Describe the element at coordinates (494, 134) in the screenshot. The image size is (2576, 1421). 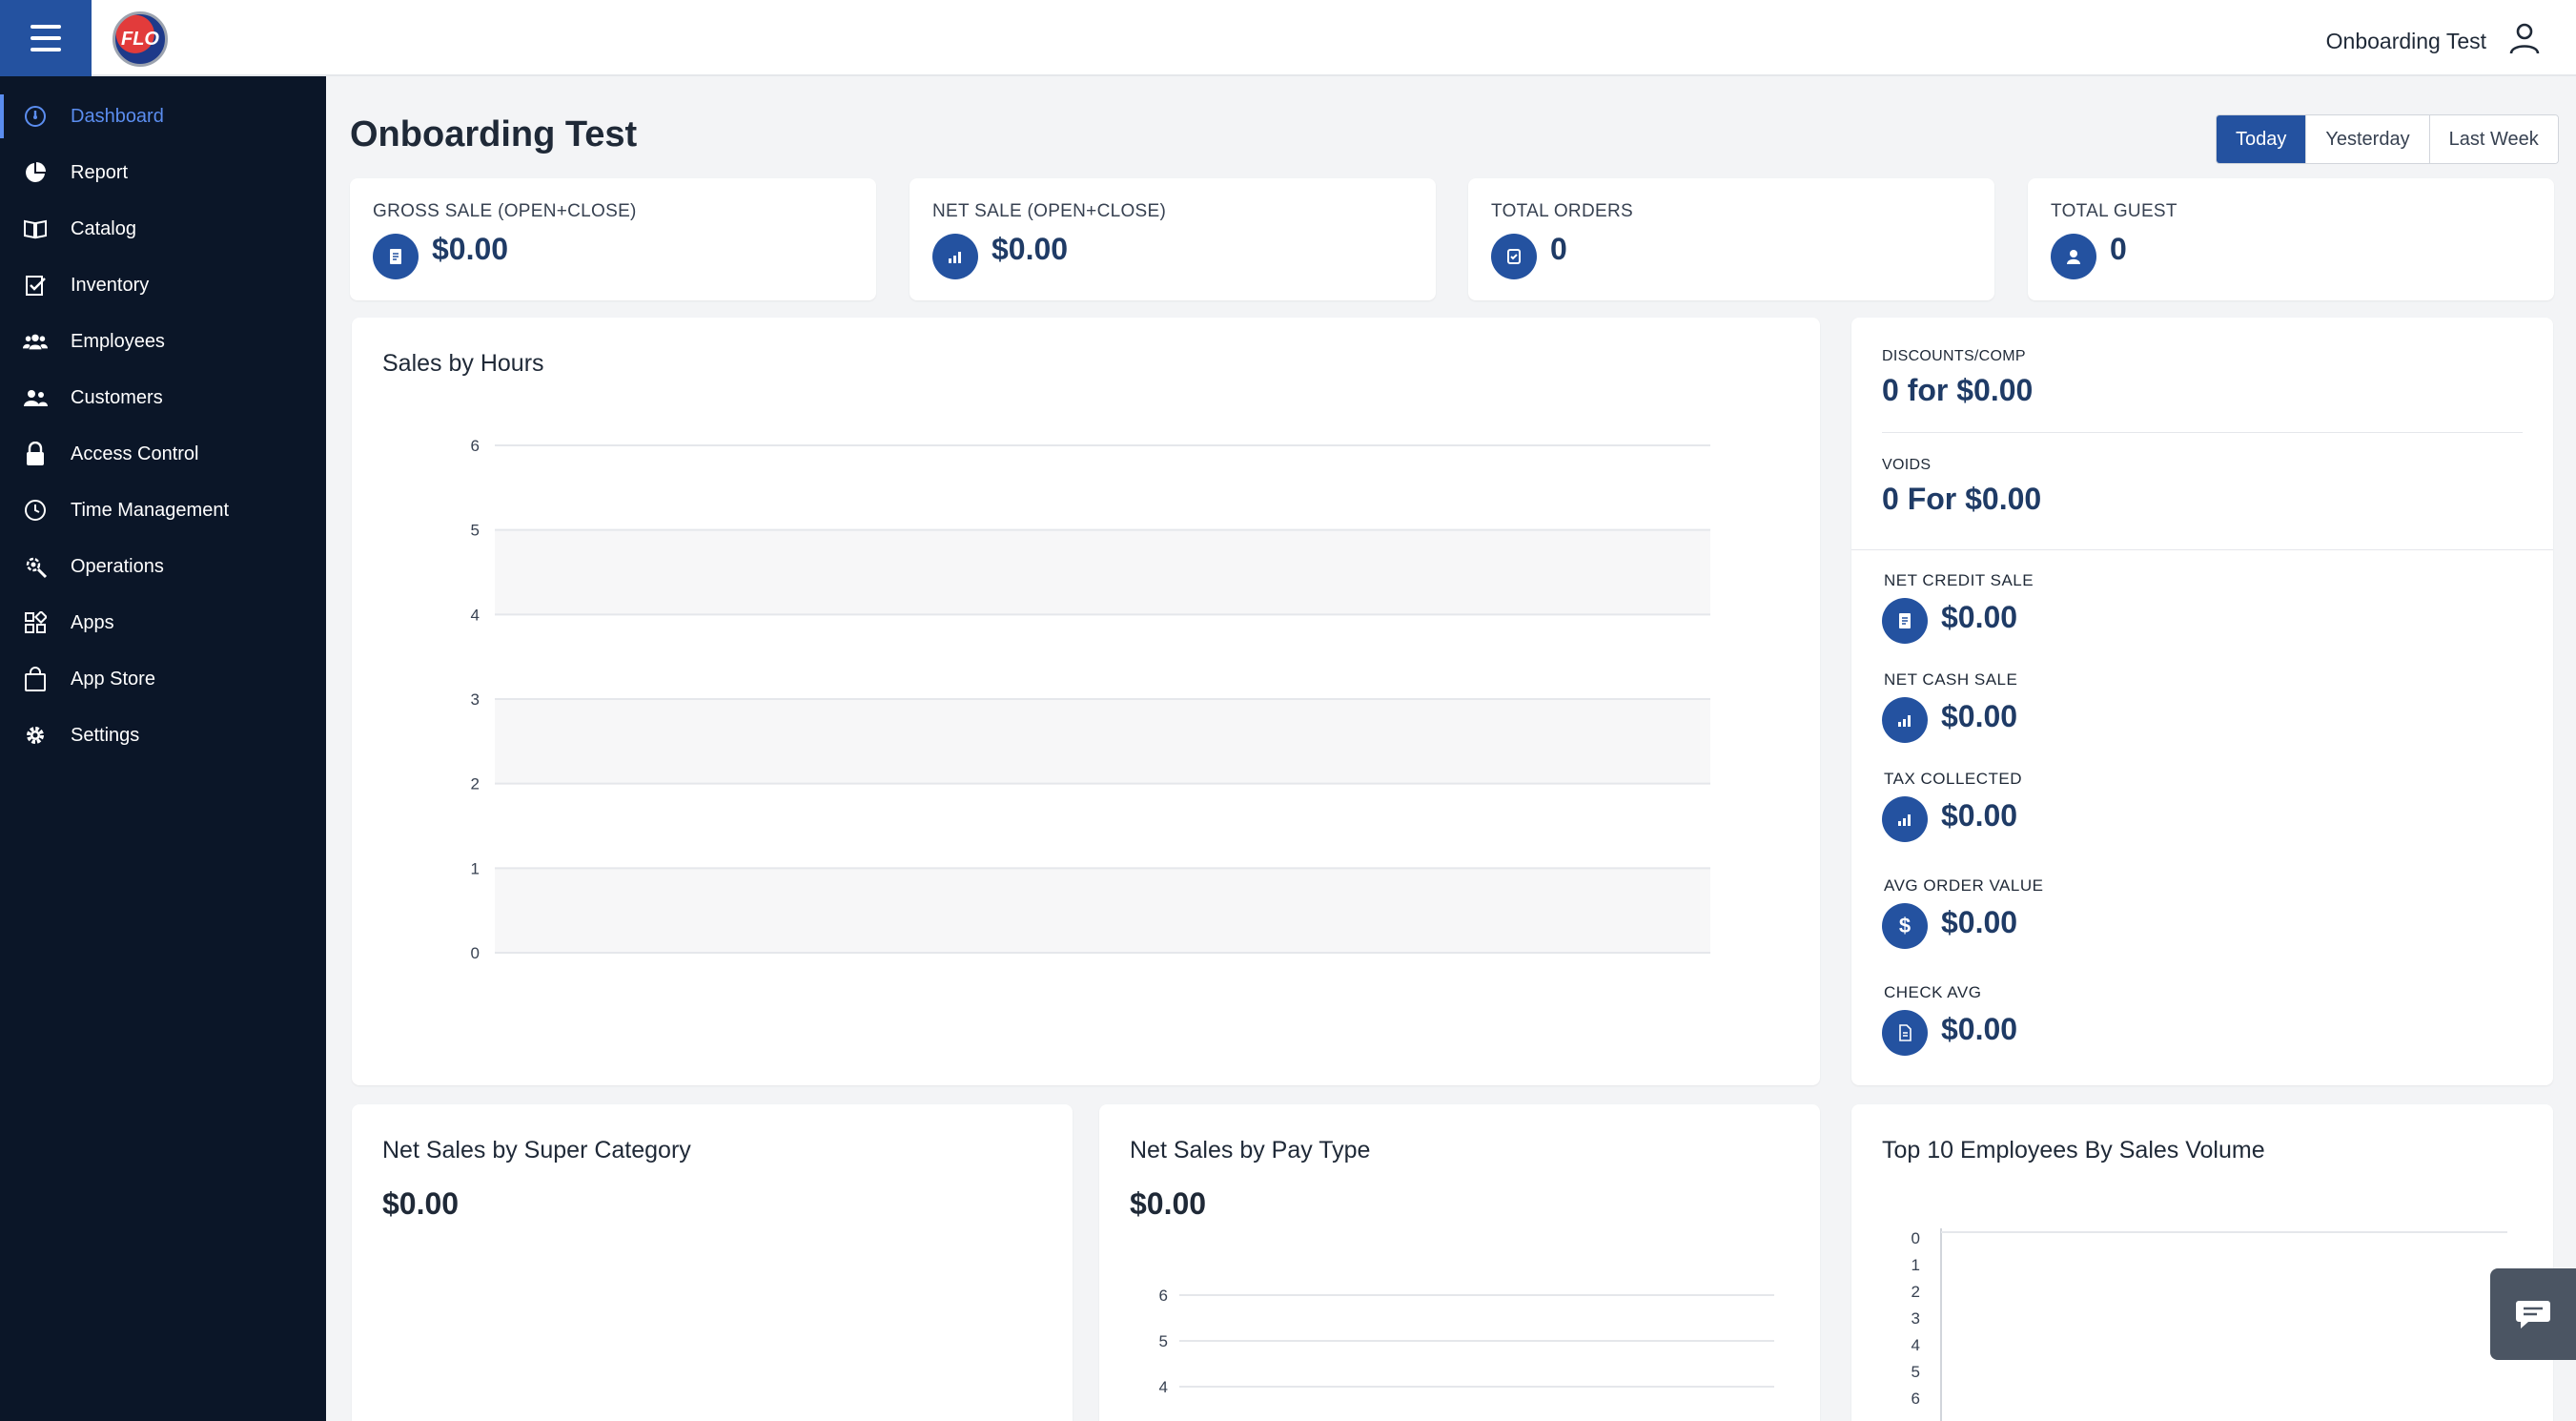
I see `page-title: Onboarding Test` at that location.